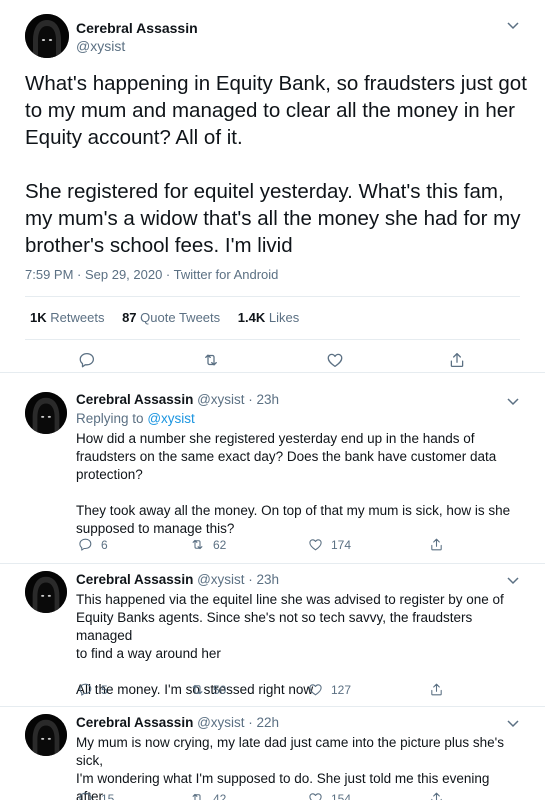 Image resolution: width=545 pixels, height=800 pixels. Describe the element at coordinates (329, 690) in the screenshot. I see `like-button: 127` at that location.